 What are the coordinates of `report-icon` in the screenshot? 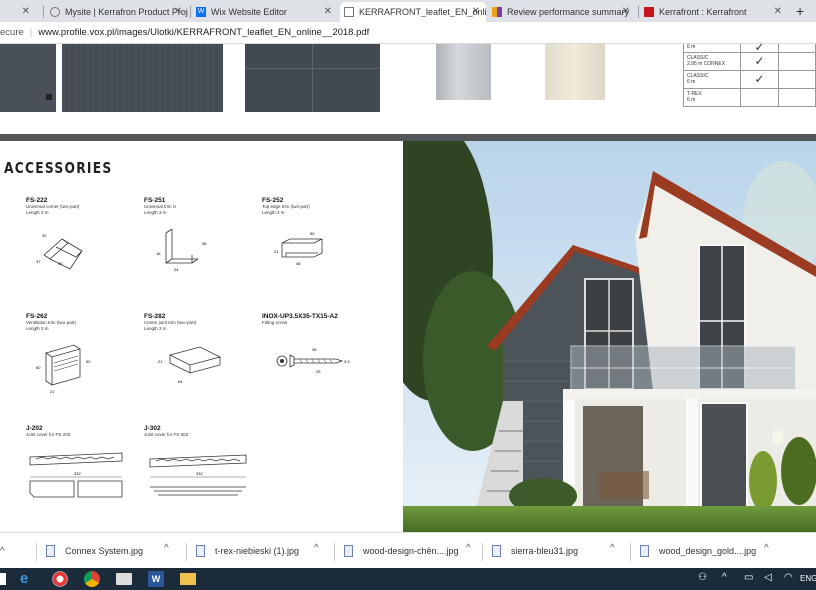 It's located at (497, 12).